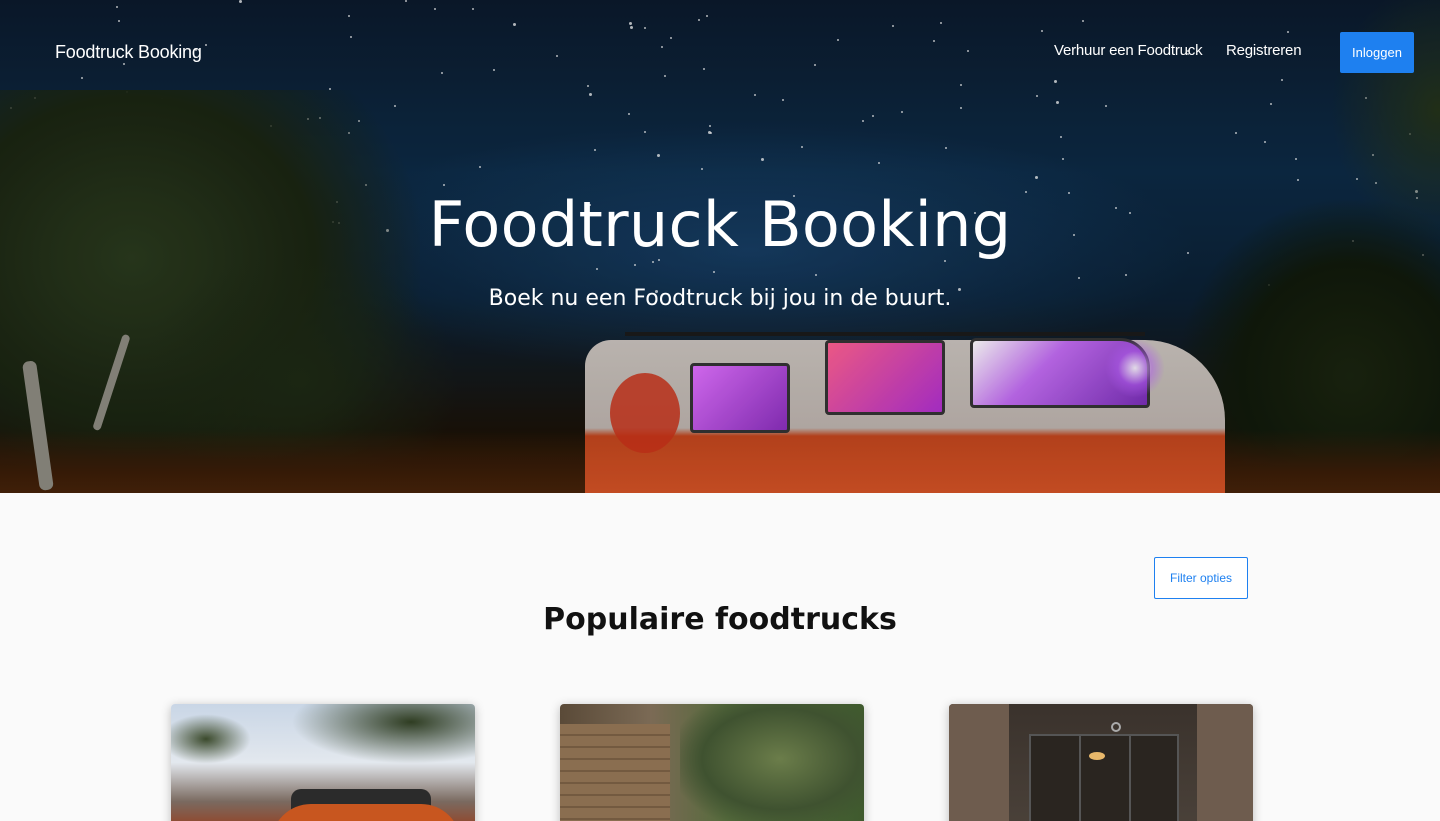  I want to click on card-image-wall-right, so click(1225, 762).